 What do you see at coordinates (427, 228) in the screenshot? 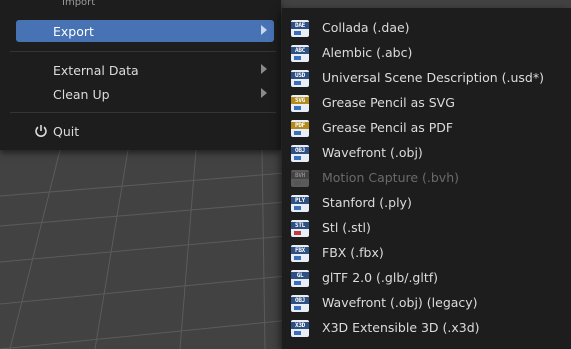
I see `export-item-stl: STL Stl (.stl)` at bounding box center [427, 228].